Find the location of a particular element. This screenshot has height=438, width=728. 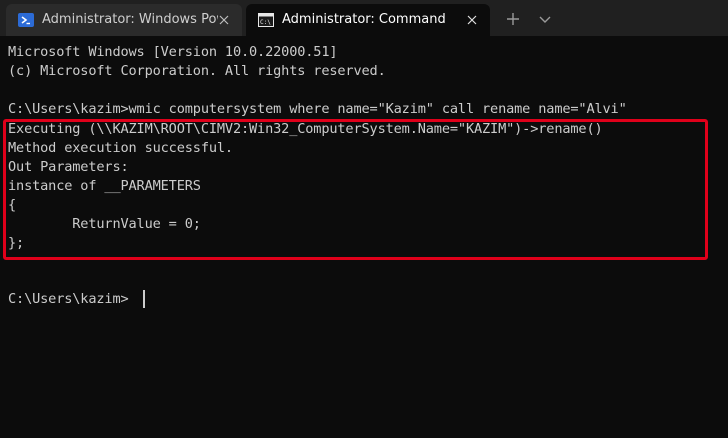

powershell-icon is located at coordinates (26, 20).